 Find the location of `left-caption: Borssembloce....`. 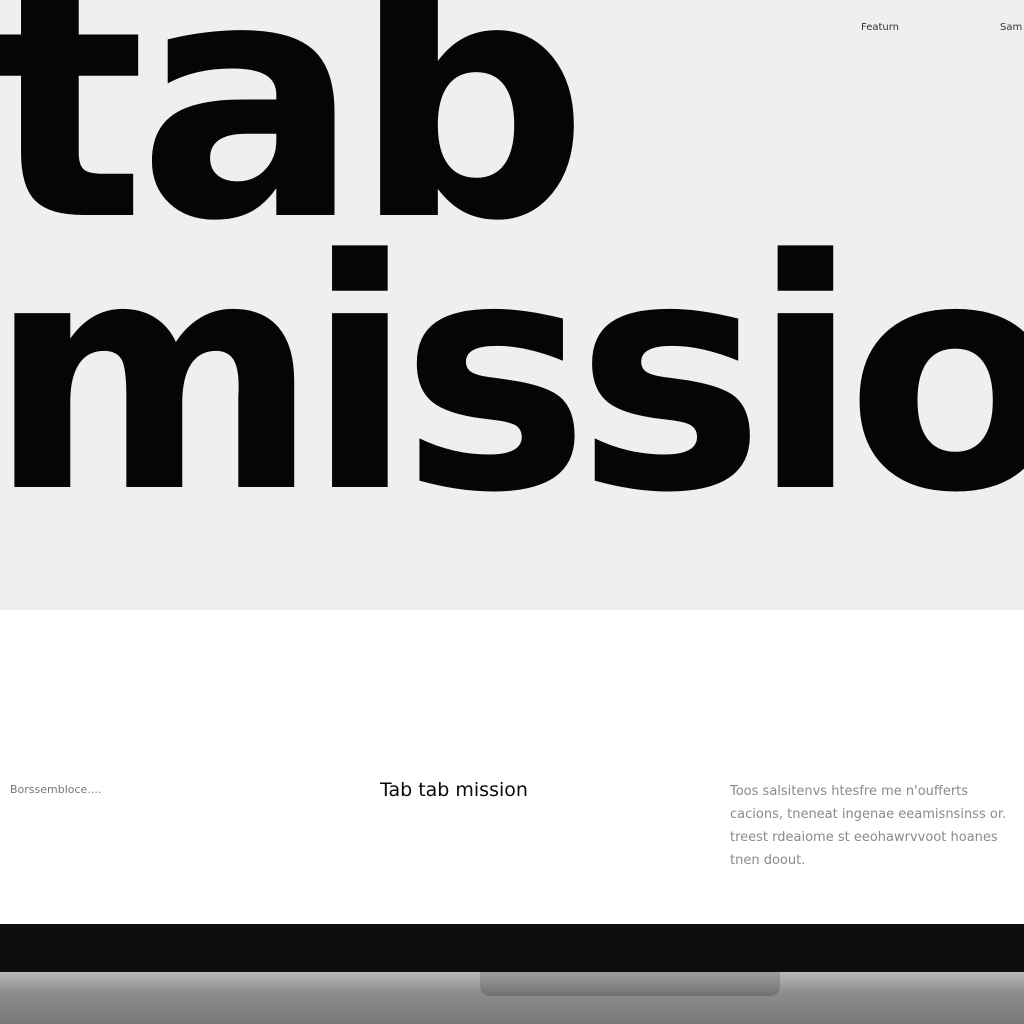

left-caption: Borssembloce.... is located at coordinates (56, 789).